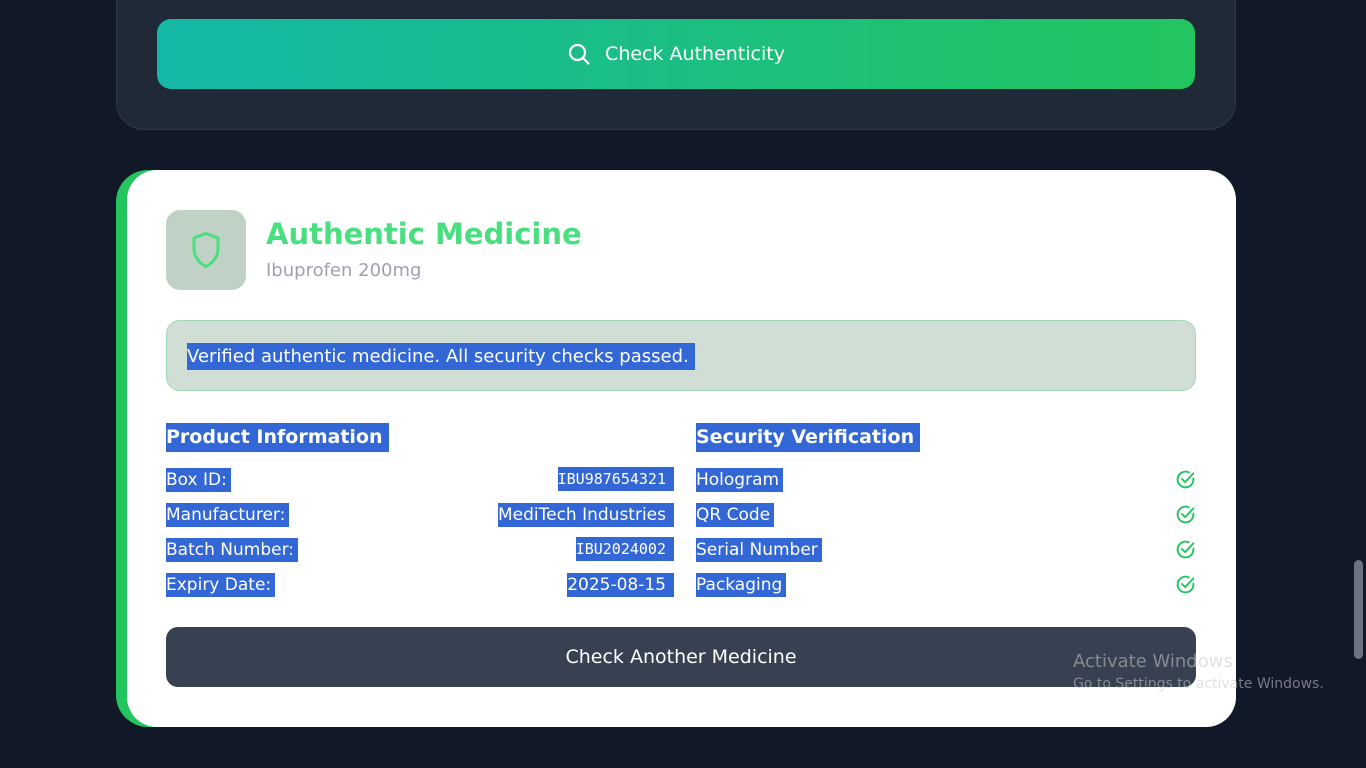  I want to click on check-another-button: Check Another Medicine, so click(681, 657).